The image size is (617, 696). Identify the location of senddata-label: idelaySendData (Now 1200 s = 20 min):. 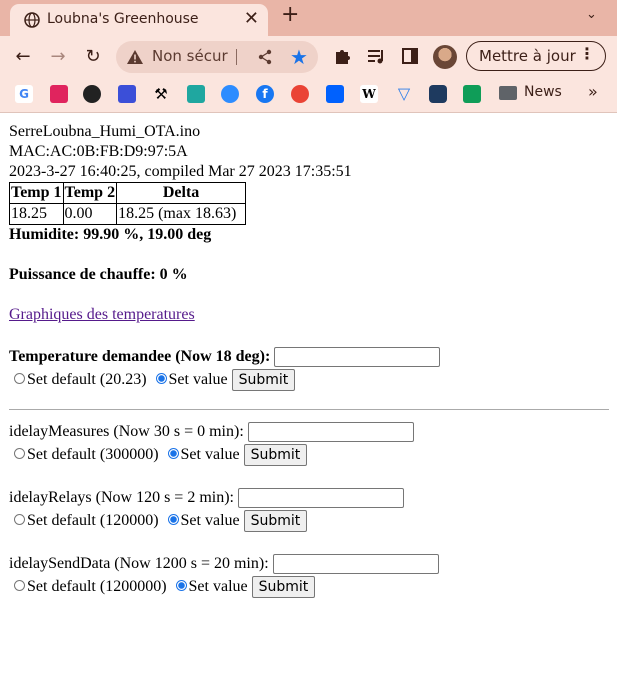
(139, 563).